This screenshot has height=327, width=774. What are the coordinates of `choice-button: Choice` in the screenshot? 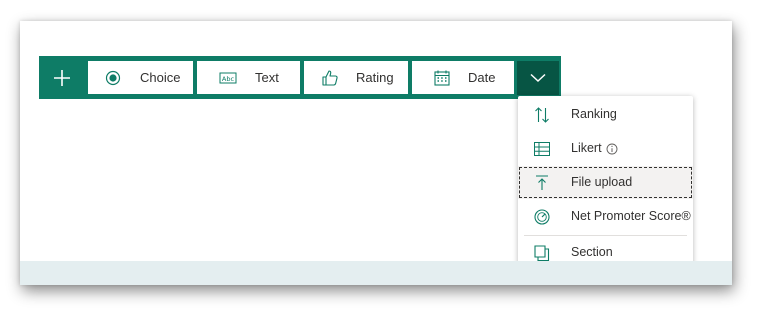 It's located at (140, 77).